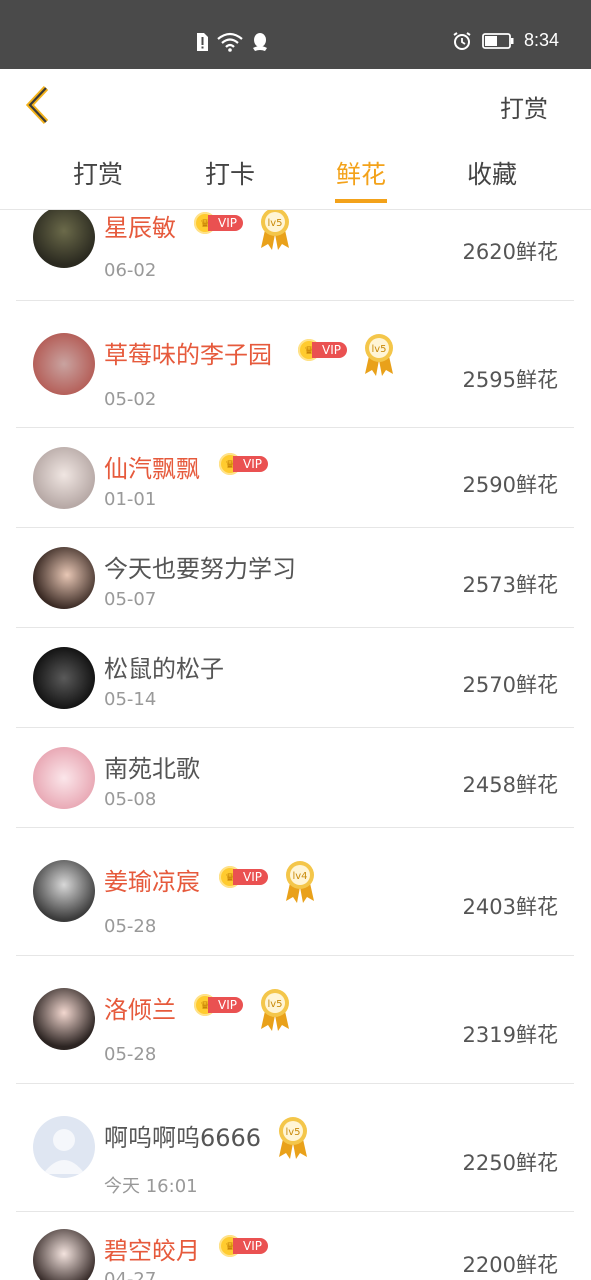  Describe the element at coordinates (295, 1019) in the screenshot. I see `list-item: 洛倾兰 ♛ VIP lv5 05-28 2319鲜花` at that location.